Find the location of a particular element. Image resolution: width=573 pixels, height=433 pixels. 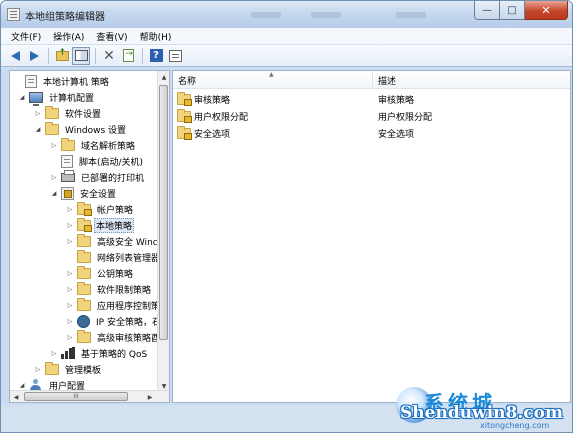

tree-vertical-scrollbar: ▲ ▼ is located at coordinates (163, 231).